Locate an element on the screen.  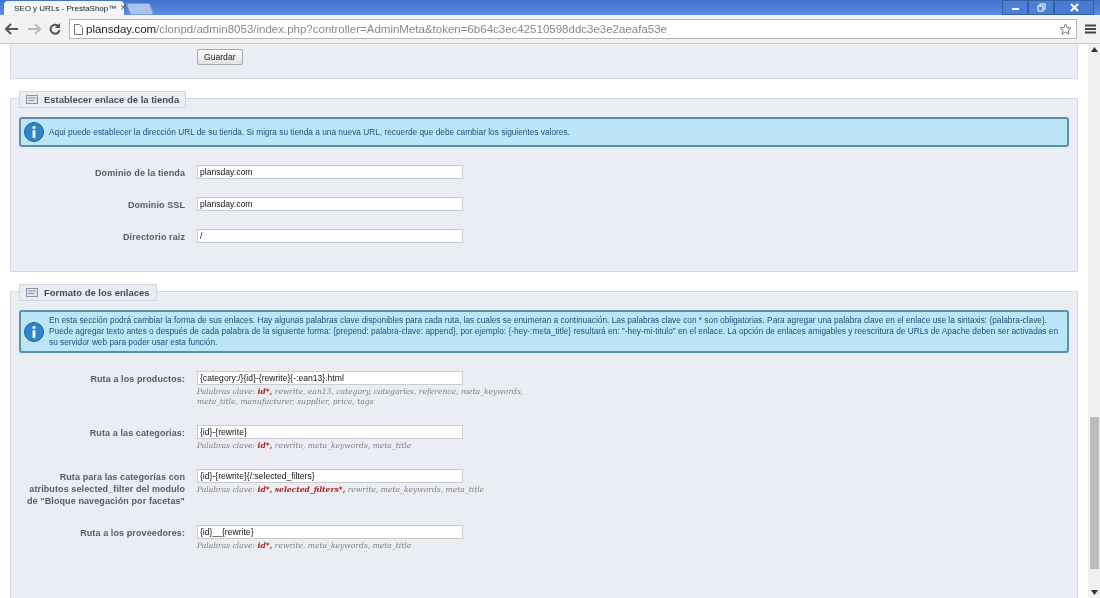
legend-title: Establecer enlace de la tienda is located at coordinates (112, 99).